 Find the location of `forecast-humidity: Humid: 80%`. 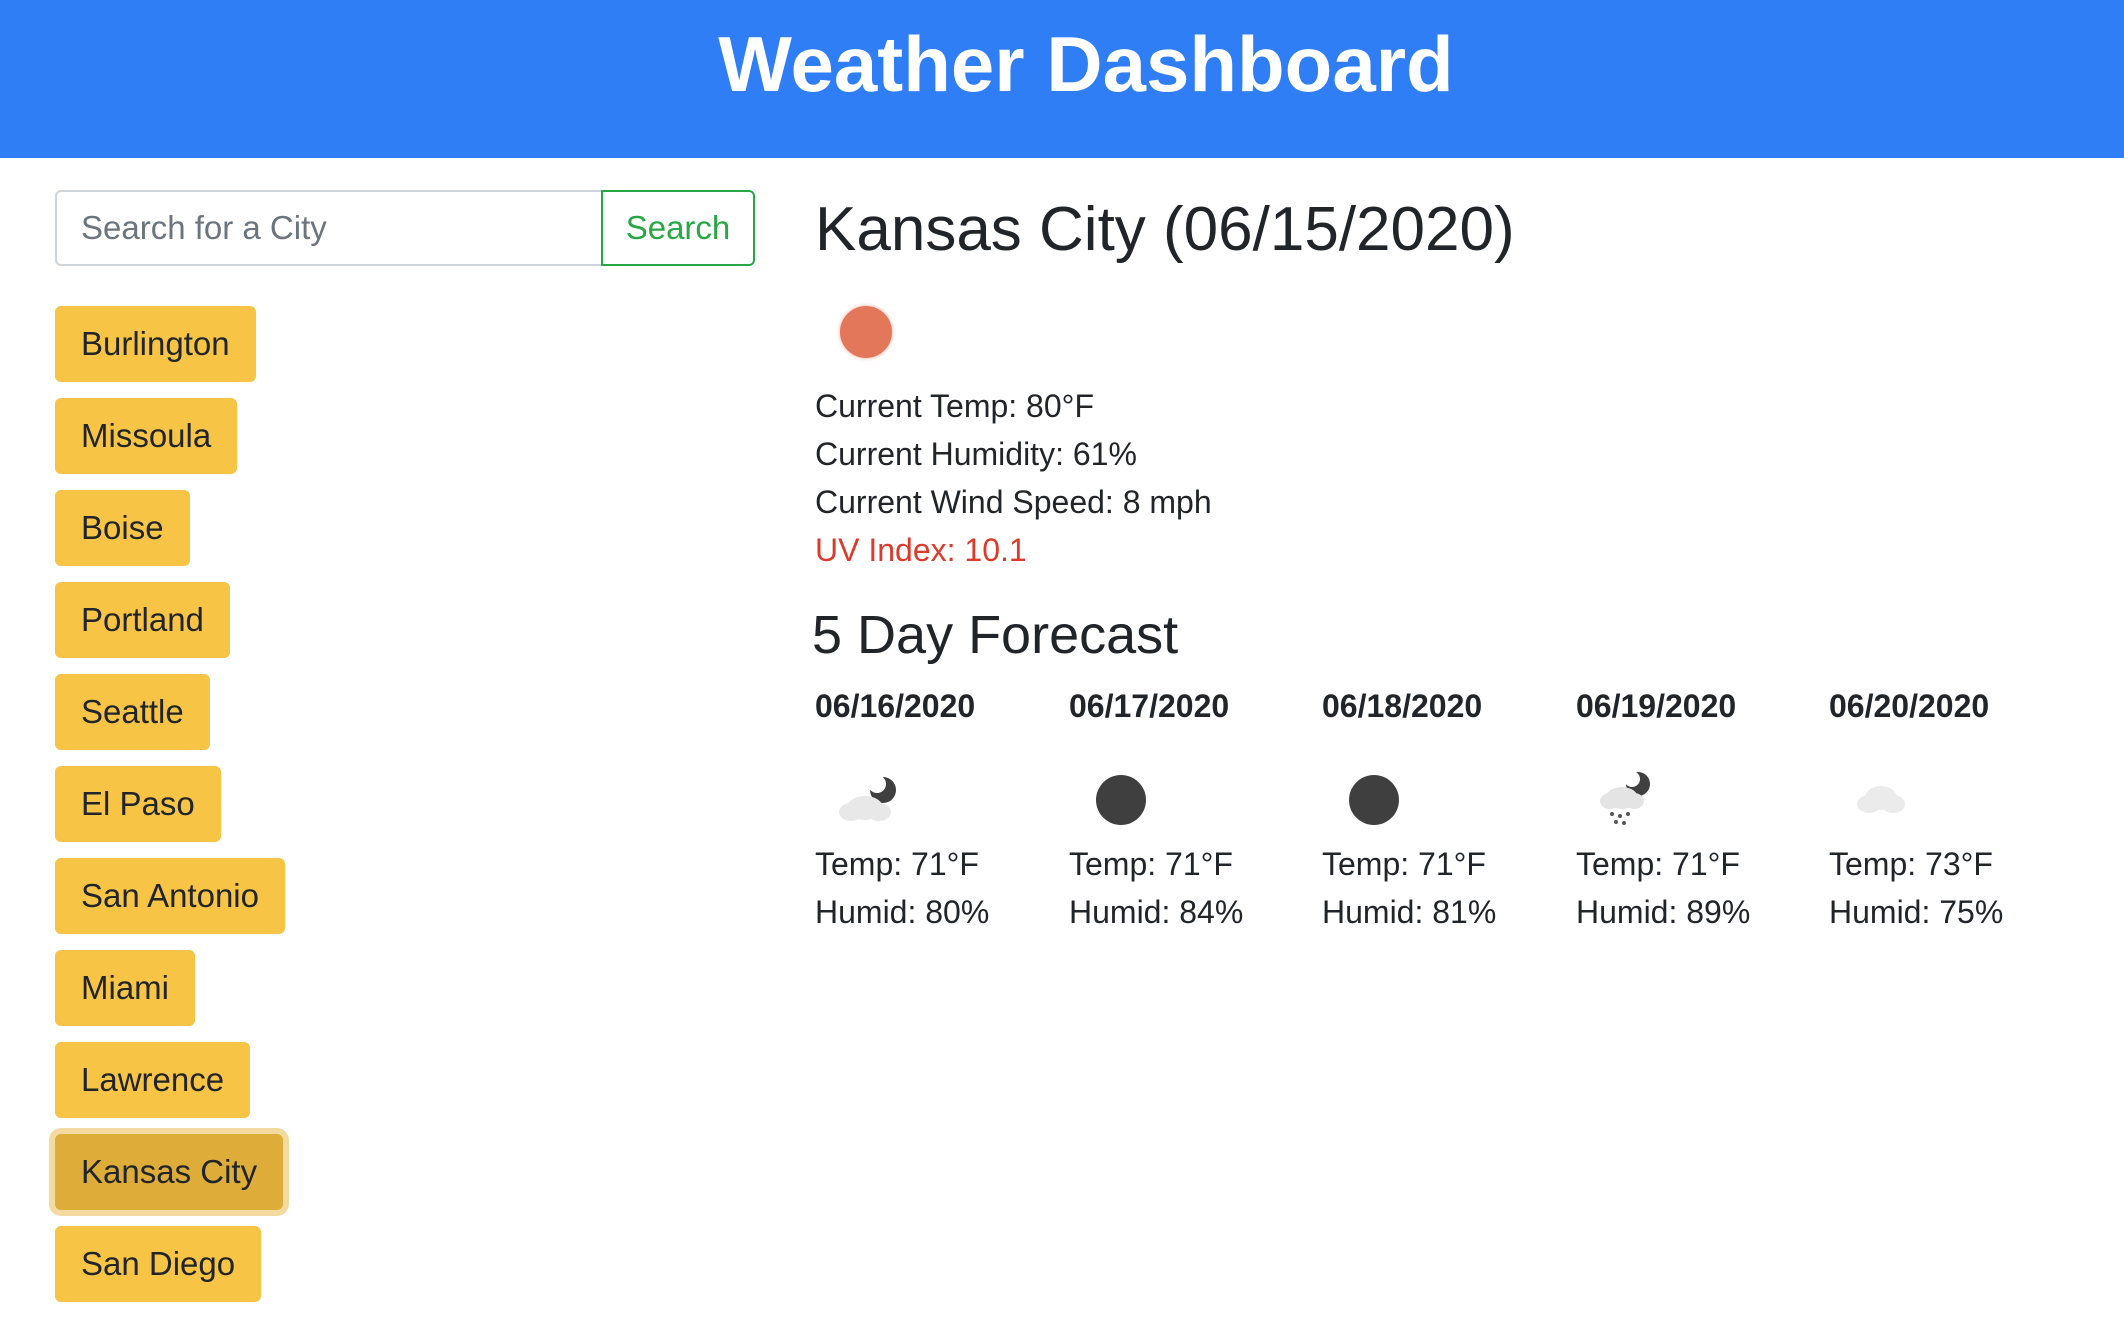

forecast-humidity: Humid: 80% is located at coordinates (902, 912).